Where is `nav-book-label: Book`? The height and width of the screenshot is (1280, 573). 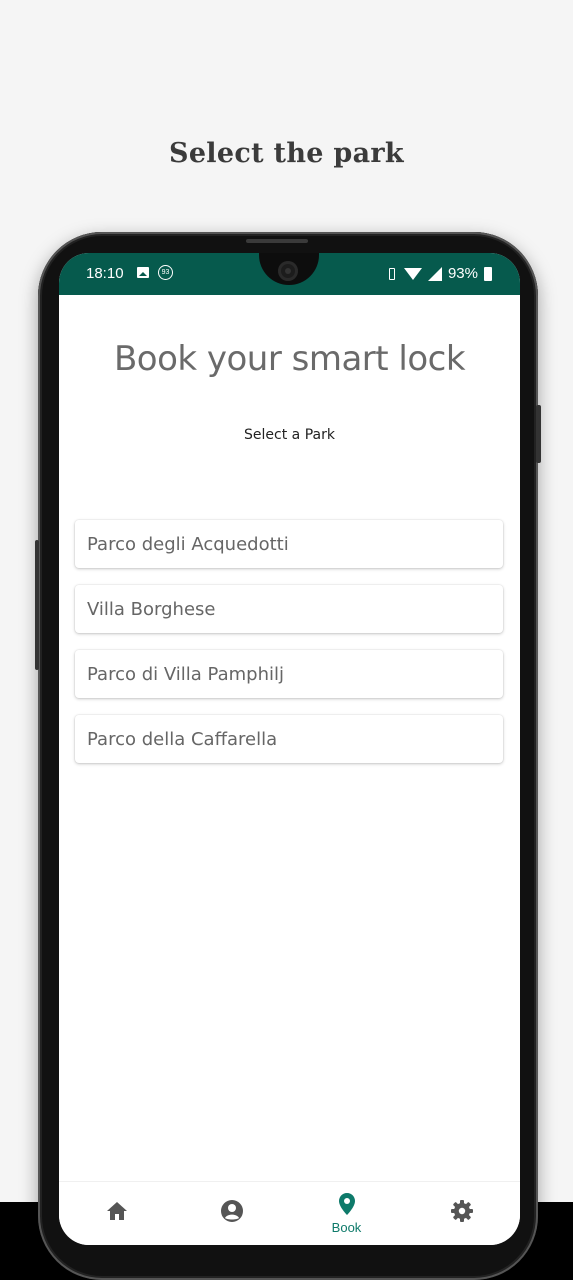
nav-book-label: Book is located at coordinates (346, 1227).